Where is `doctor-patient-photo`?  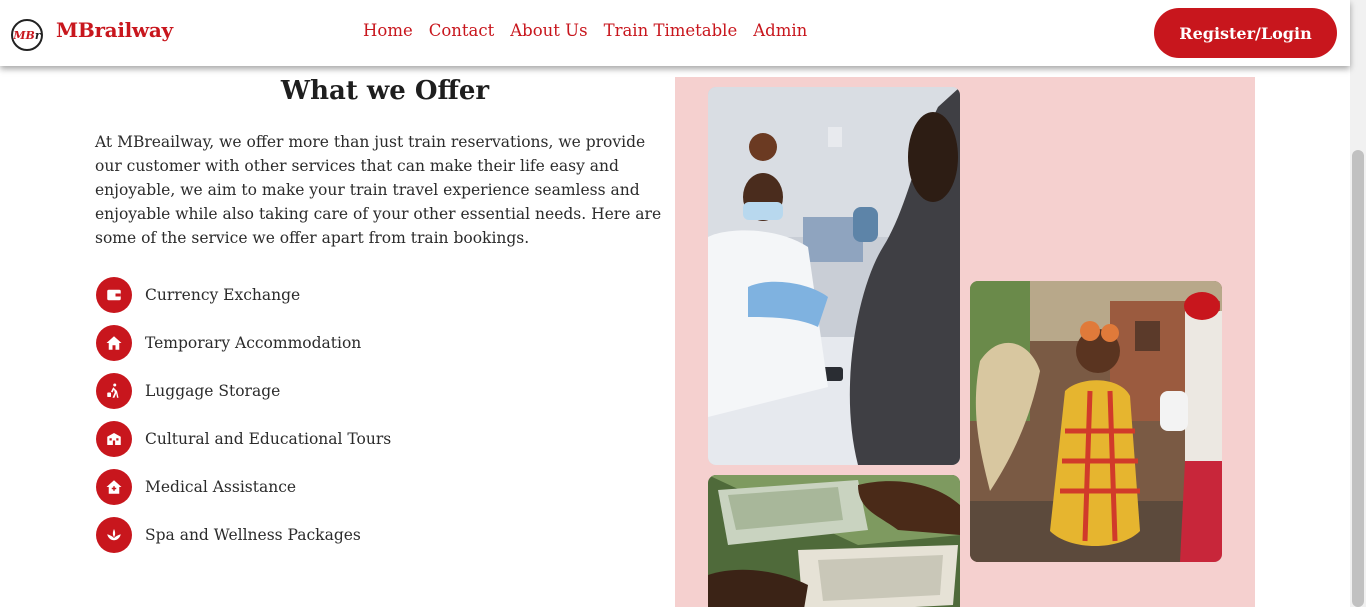
doctor-patient-photo is located at coordinates (834, 276).